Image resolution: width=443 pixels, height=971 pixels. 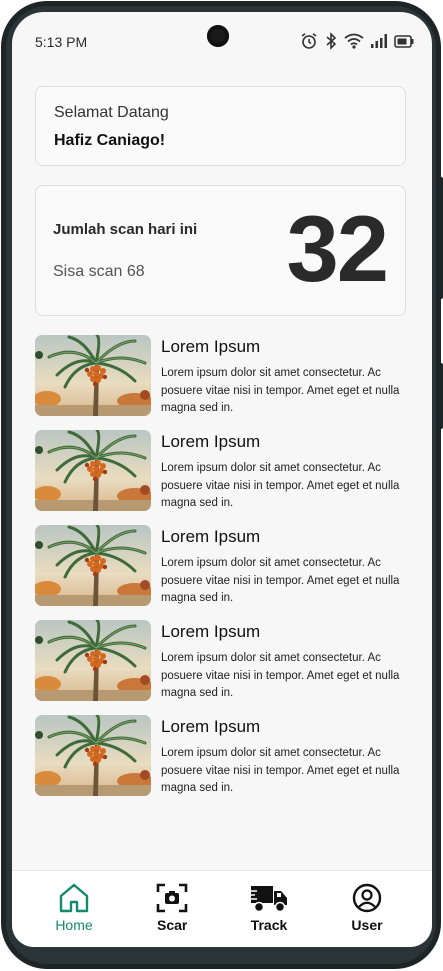 What do you see at coordinates (367, 925) in the screenshot?
I see `nav-user-label: User` at bounding box center [367, 925].